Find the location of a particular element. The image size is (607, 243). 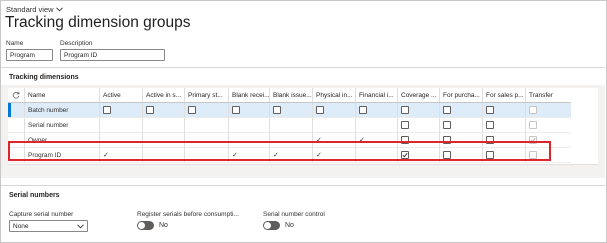

transfer-checkbox-cell is located at coordinates (548, 110).